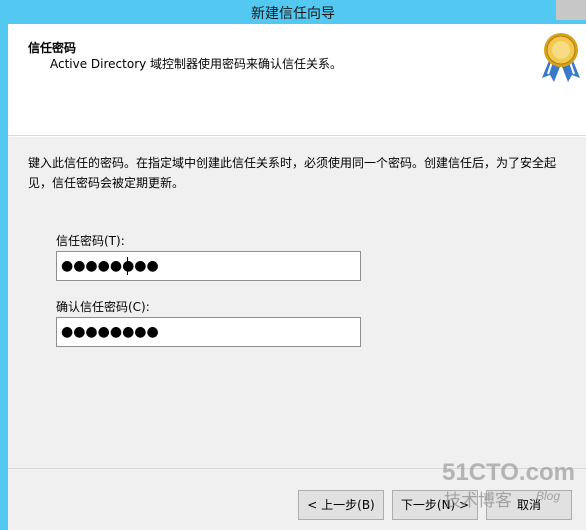  Describe the element at coordinates (478, 501) in the screenshot. I see `watermark-sub-text: 技术博客` at that location.